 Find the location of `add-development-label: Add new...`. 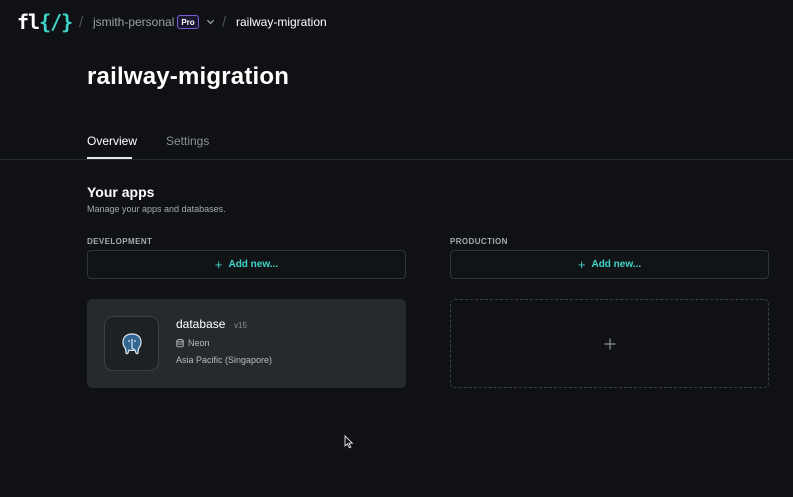

add-development-label: Add new... is located at coordinates (253, 264).